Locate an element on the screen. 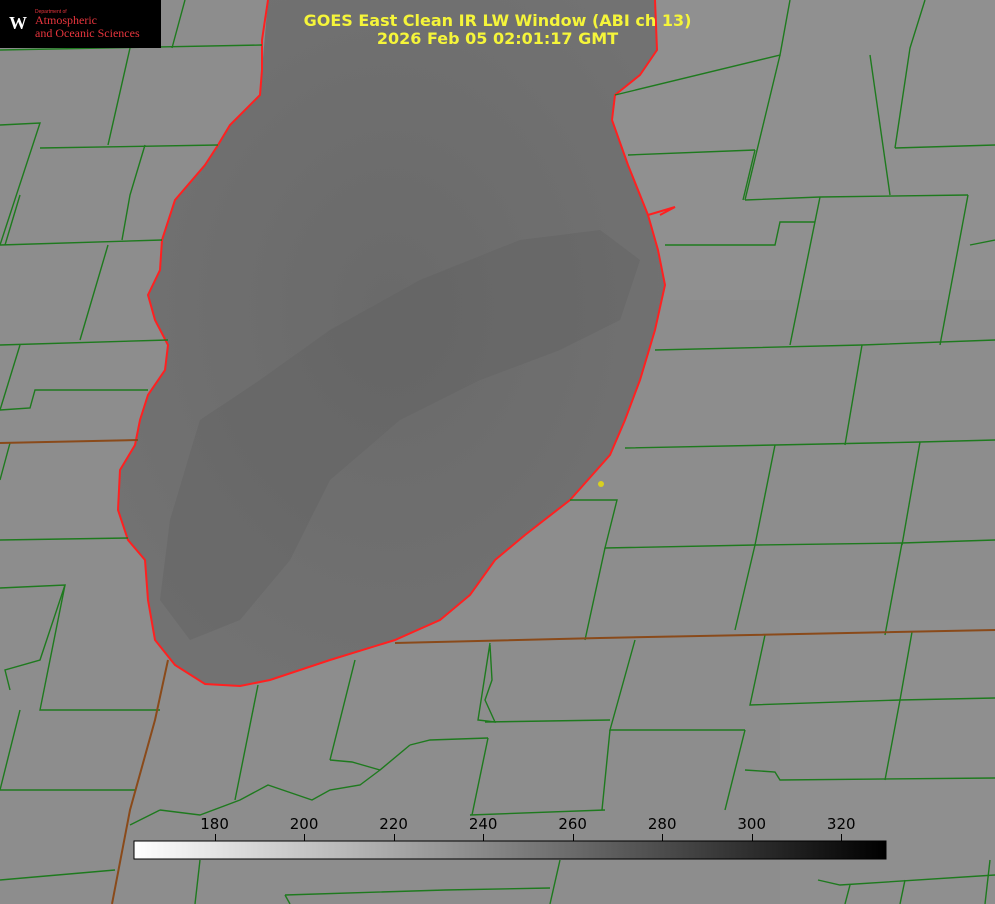 The height and width of the screenshot is (904, 995). colorbar-gradient is located at coordinates (510, 850).